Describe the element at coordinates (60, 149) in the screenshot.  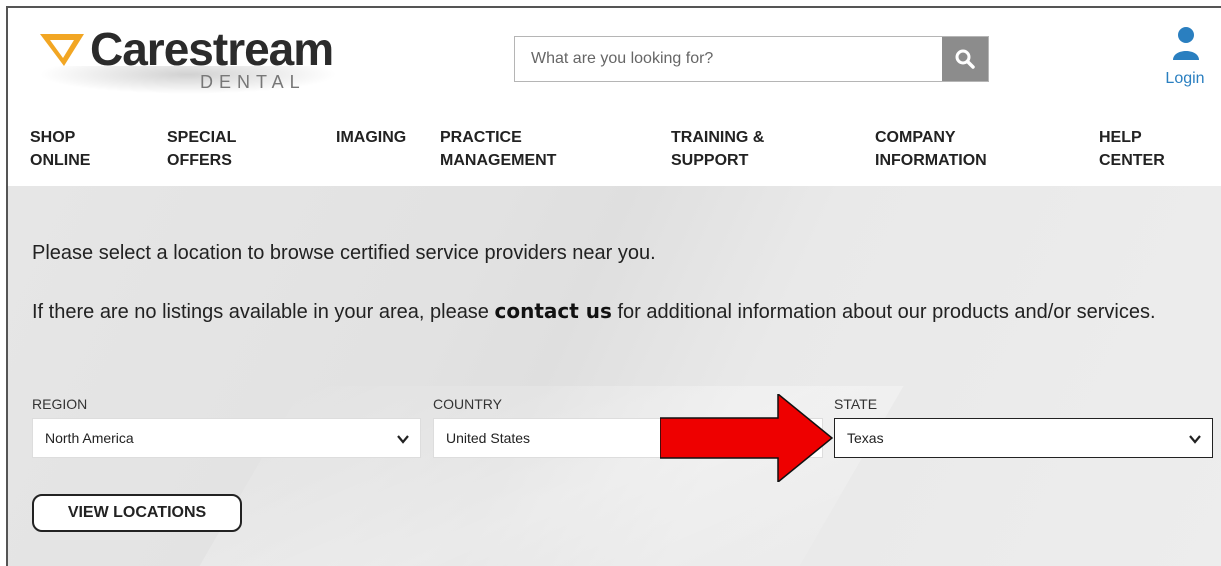
I see `nav-shop-online: SHOP ONLINE` at that location.